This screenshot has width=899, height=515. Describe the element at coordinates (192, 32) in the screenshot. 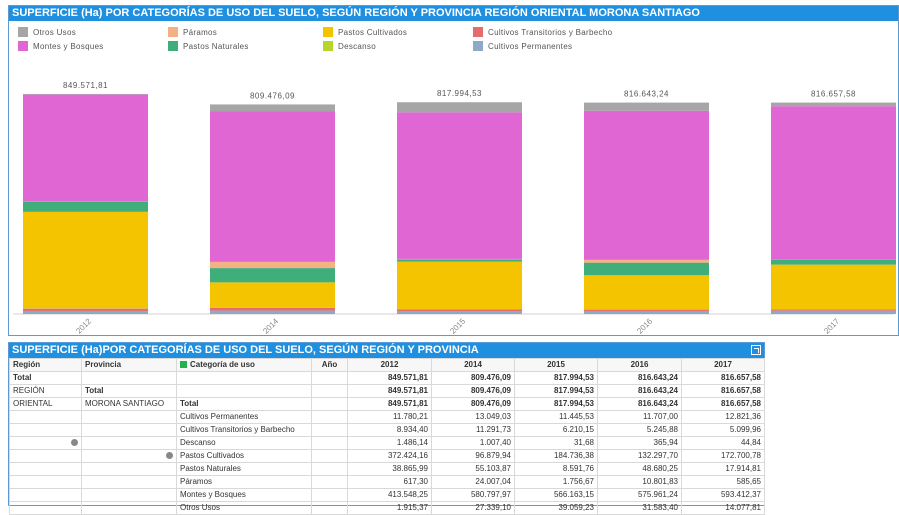

I see `legend-item: Páramos` at that location.